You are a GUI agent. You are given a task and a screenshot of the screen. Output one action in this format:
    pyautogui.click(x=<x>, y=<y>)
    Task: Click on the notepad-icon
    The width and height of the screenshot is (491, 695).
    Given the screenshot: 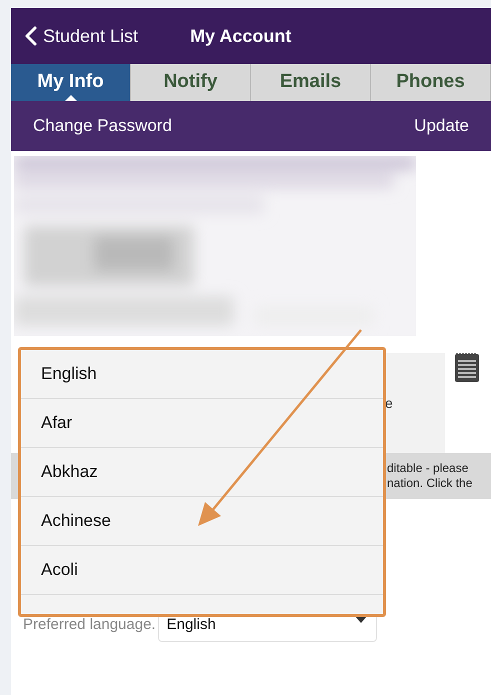 What is the action you would take?
    pyautogui.click(x=467, y=367)
    